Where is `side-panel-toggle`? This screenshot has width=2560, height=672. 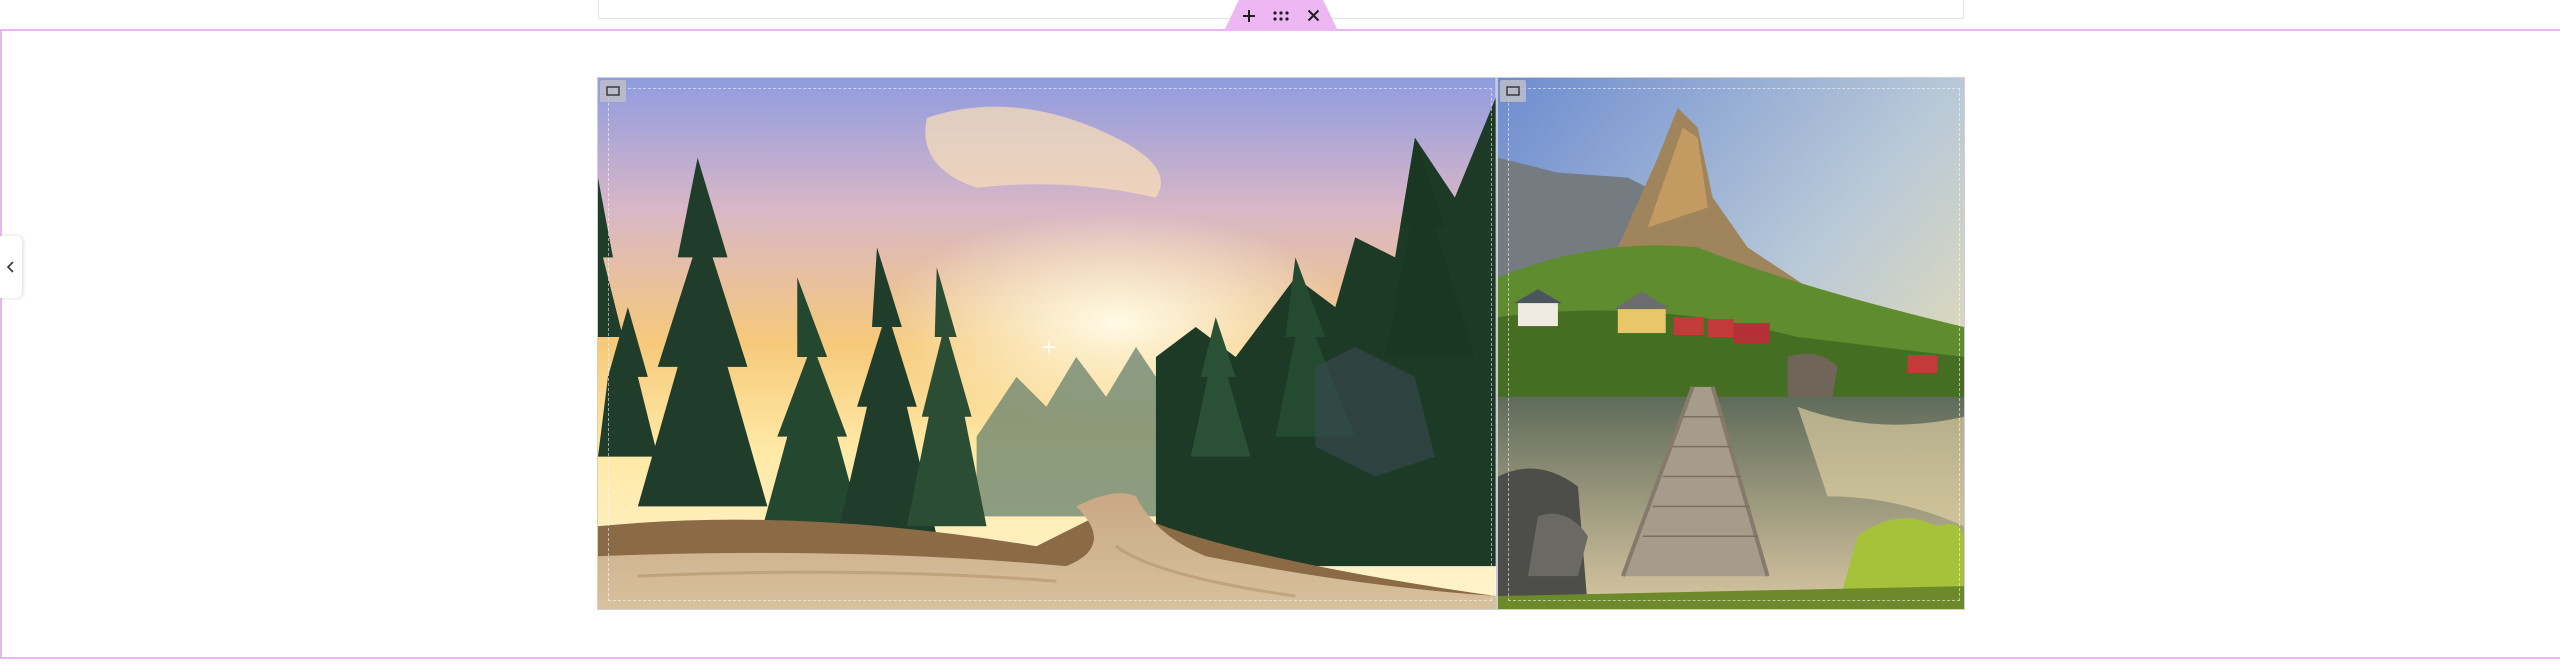
side-panel-toggle is located at coordinates (11, 267).